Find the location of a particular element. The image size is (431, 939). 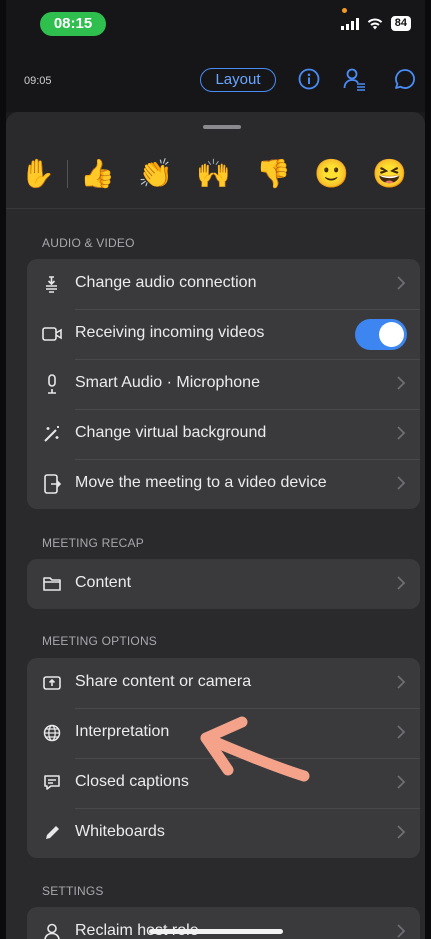

reaction-celebrate: 🙌 is located at coordinates (213, 174).